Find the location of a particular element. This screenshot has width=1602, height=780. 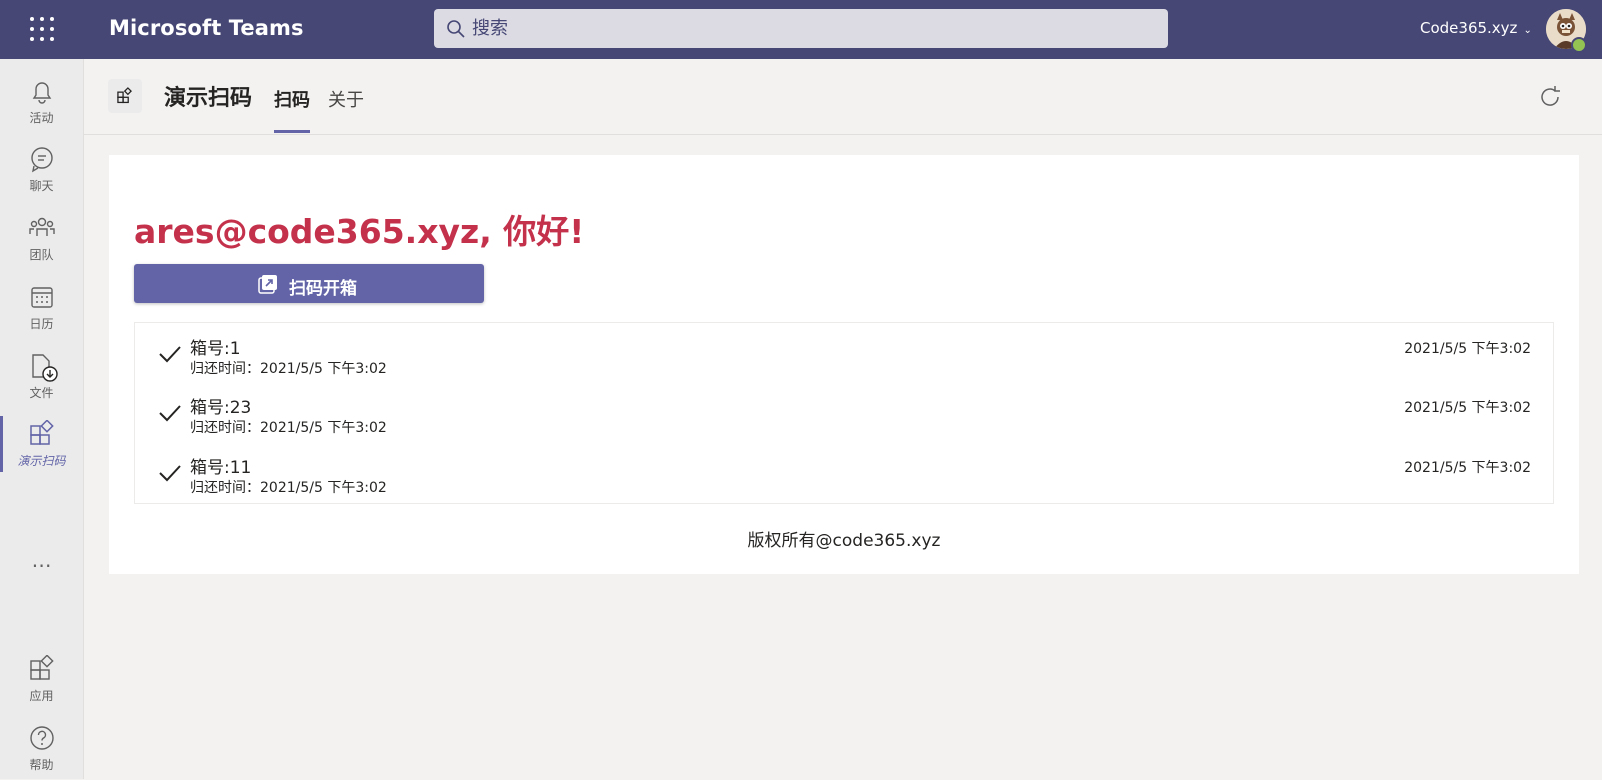

tab-scan: 扫码 is located at coordinates (292, 99).